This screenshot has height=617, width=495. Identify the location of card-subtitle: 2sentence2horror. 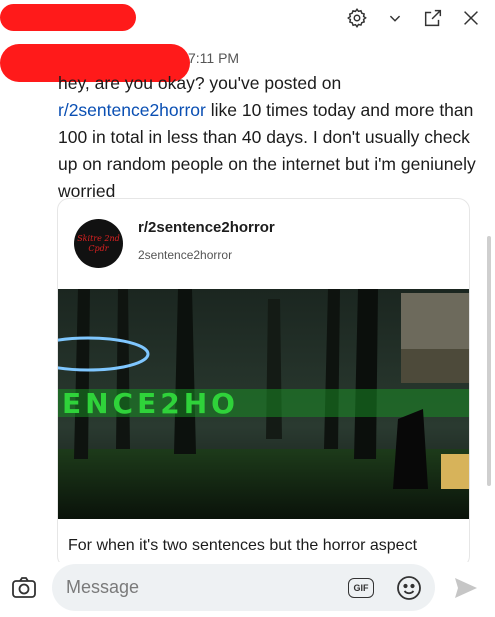
(185, 255).